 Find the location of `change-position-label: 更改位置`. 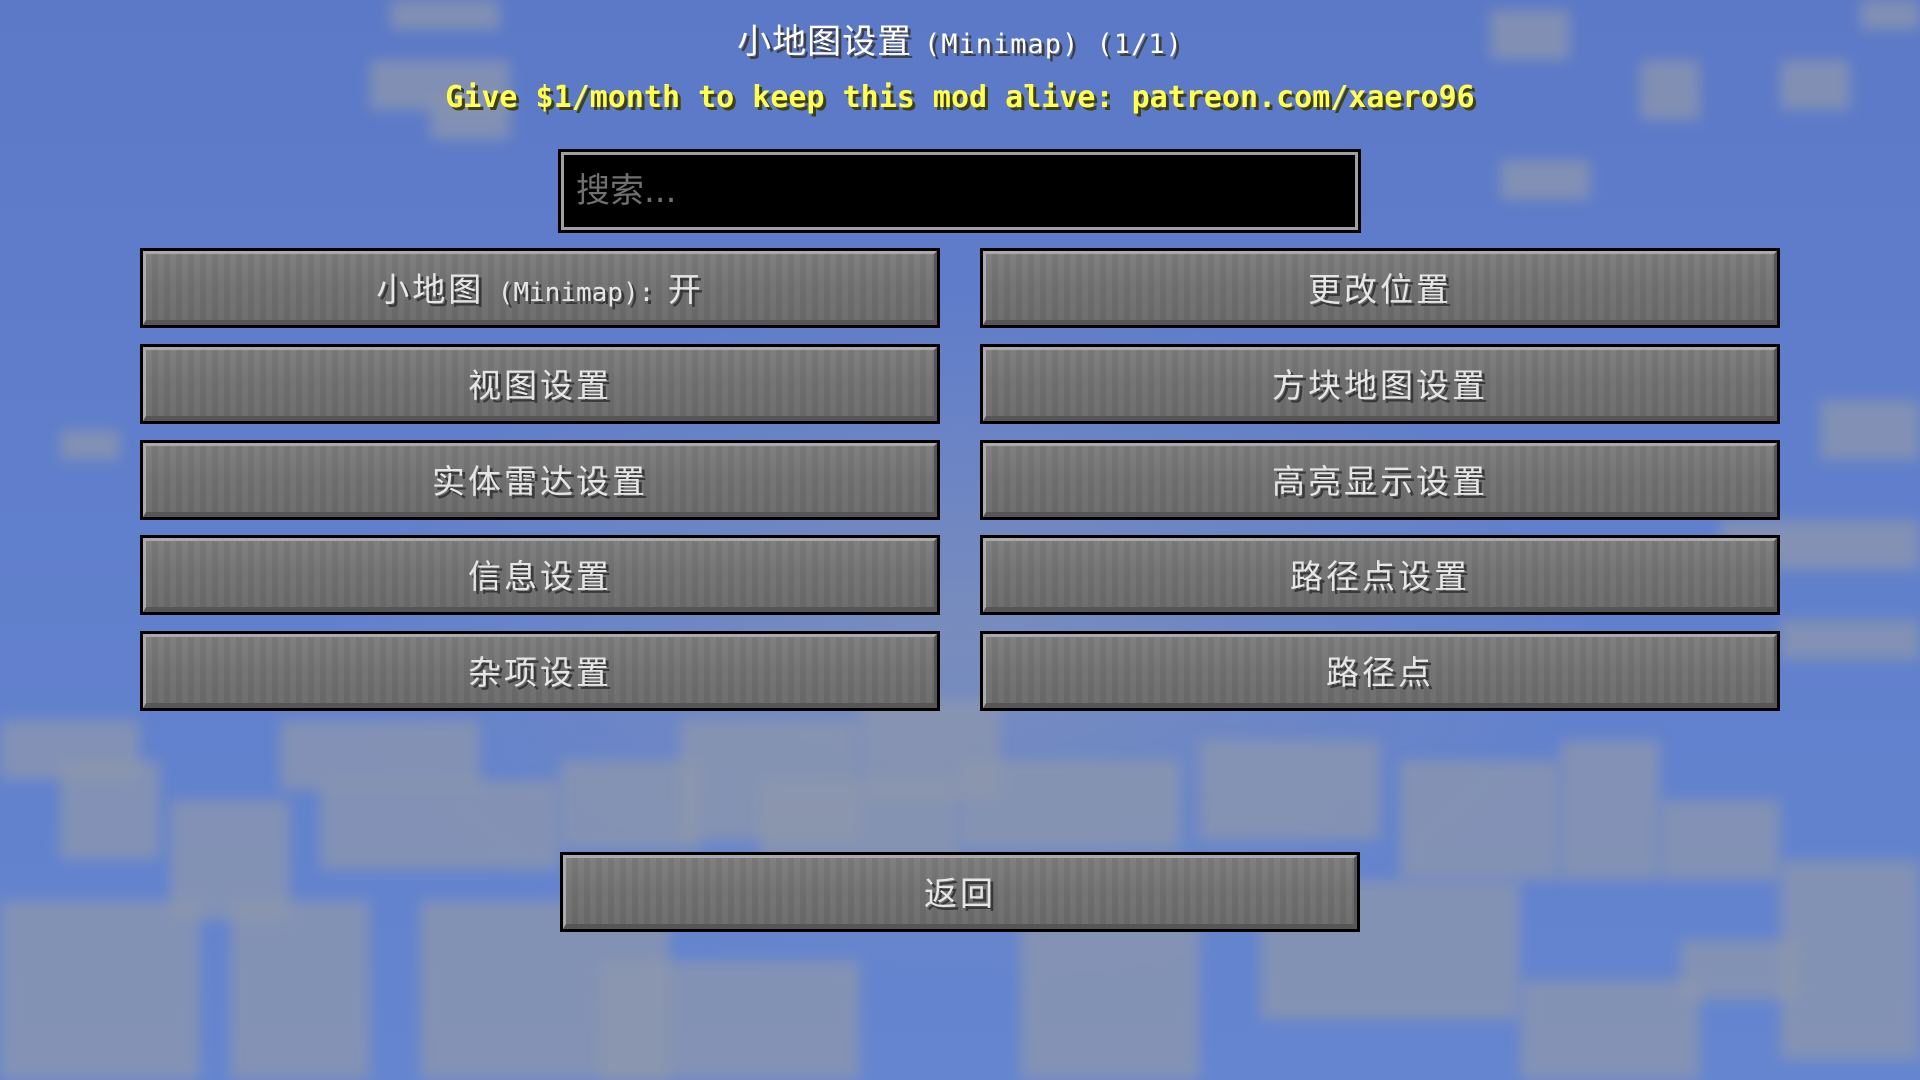

change-position-label: 更改位置 is located at coordinates (1380, 289).